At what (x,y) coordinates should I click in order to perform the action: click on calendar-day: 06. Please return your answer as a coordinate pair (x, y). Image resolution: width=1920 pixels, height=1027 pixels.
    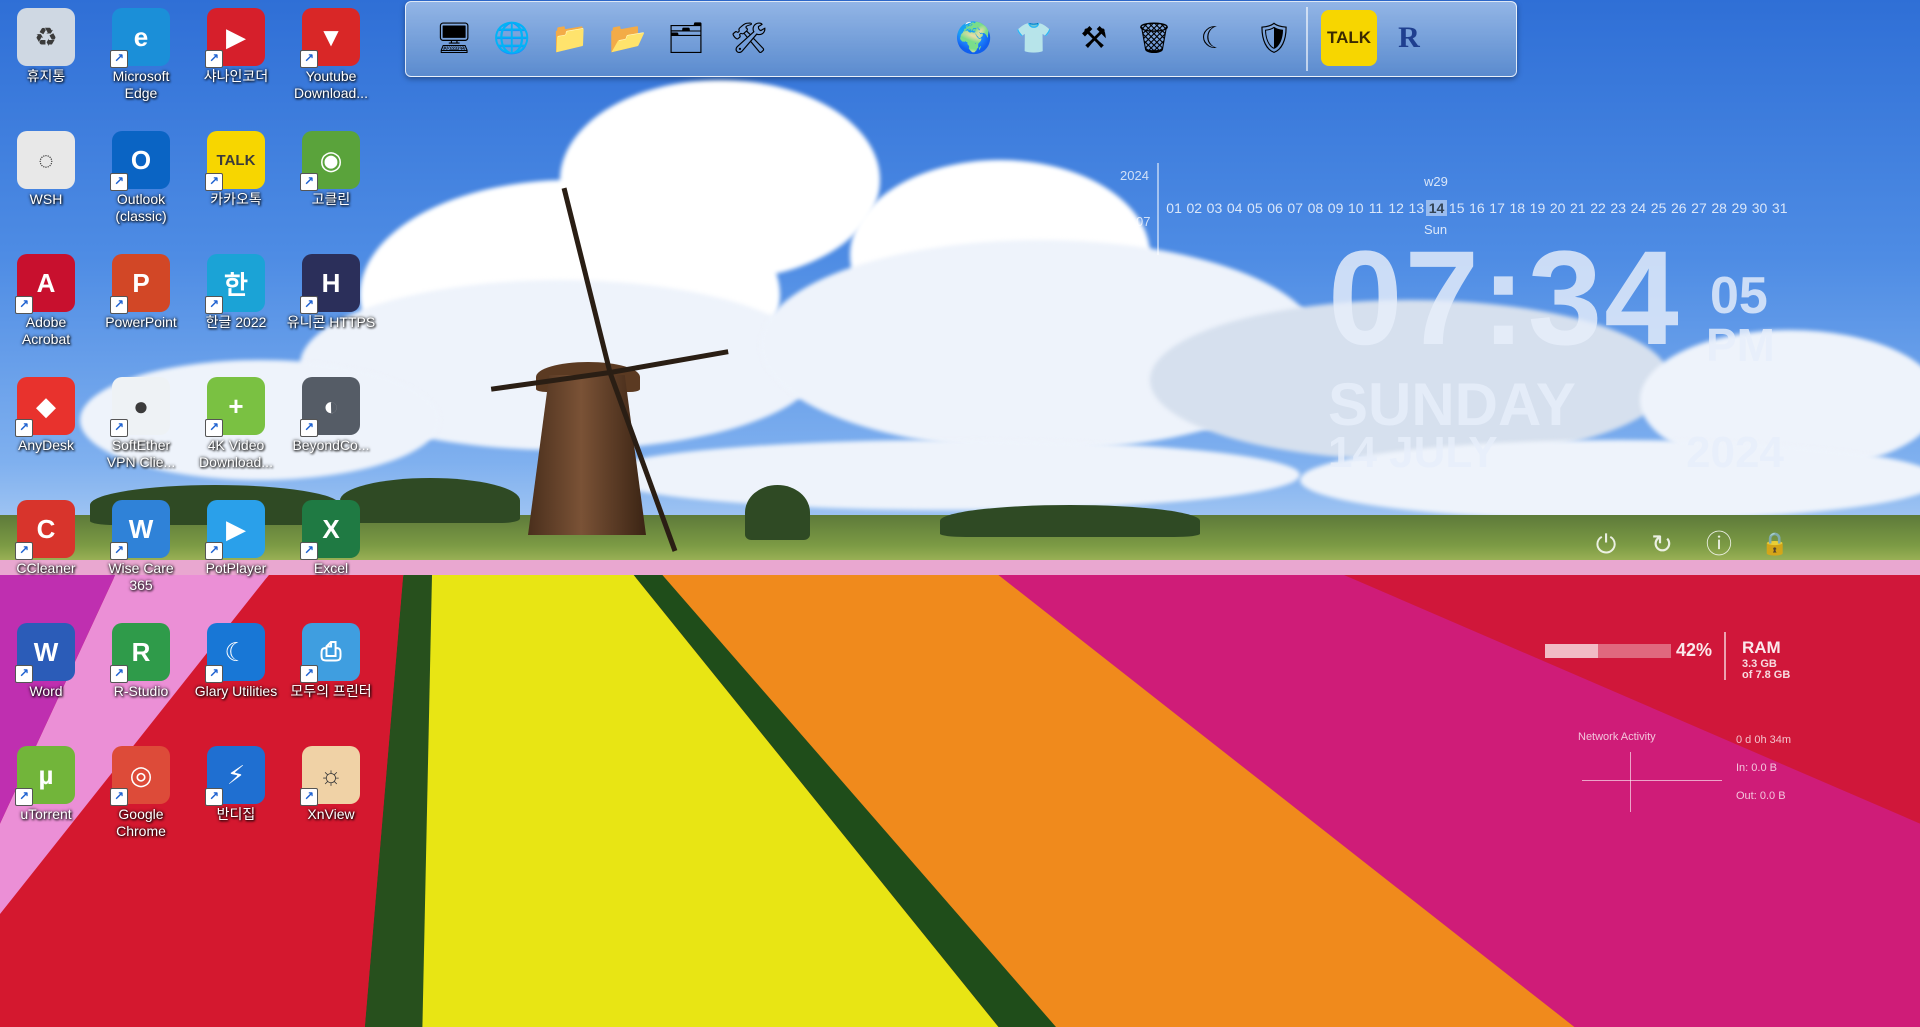
    Looking at the image, I should click on (1275, 208).